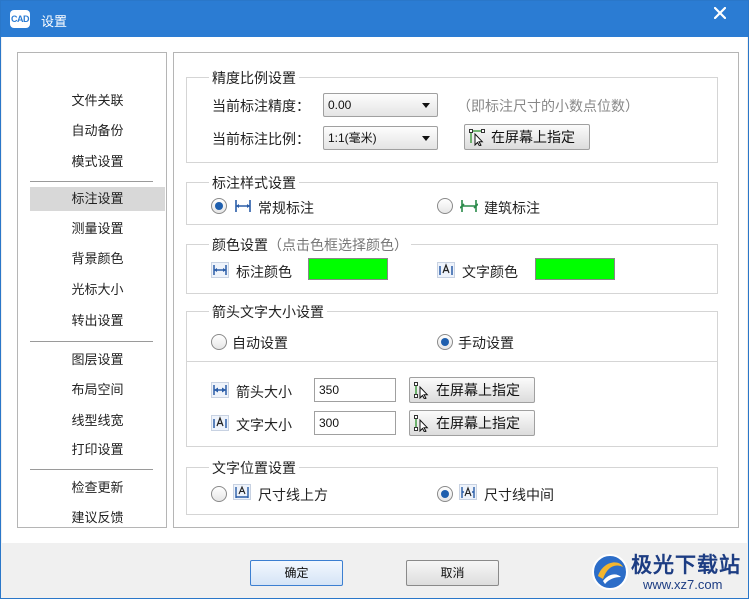 This screenshot has width=749, height=599. I want to click on nav-item-linetype: 线型线宽, so click(97, 421).